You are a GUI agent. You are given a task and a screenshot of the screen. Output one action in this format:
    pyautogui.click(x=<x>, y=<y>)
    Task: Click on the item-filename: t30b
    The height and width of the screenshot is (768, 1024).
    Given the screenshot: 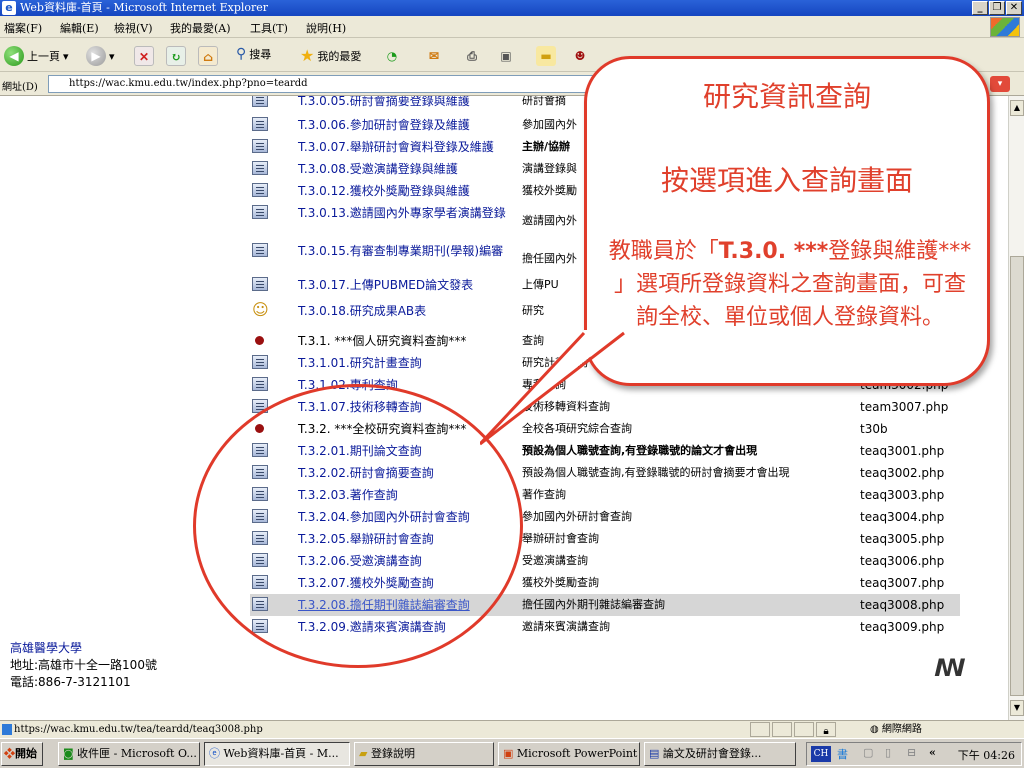 What is the action you would take?
    pyautogui.click(x=874, y=429)
    